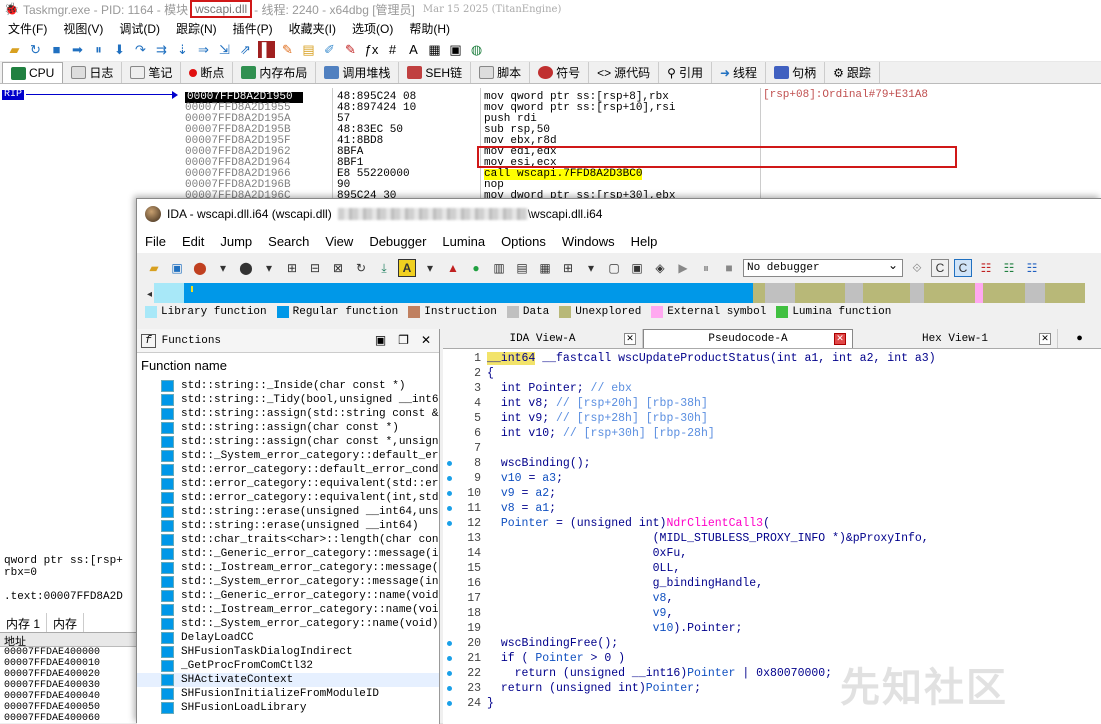 This screenshot has width=1101, height=724. I want to click on menu-help: 帮助(H), so click(429, 28).